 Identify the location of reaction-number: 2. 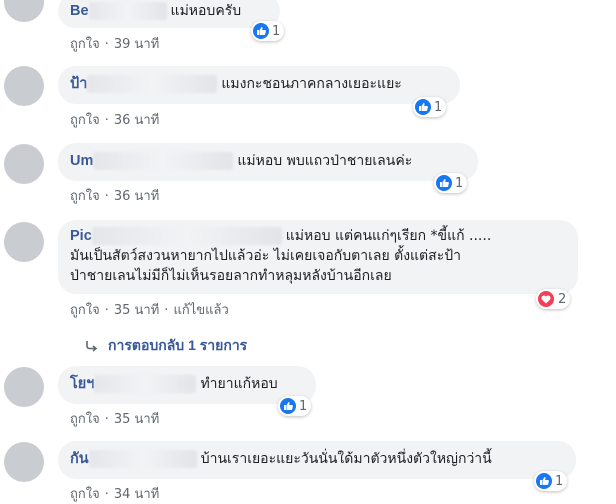
(562, 299).